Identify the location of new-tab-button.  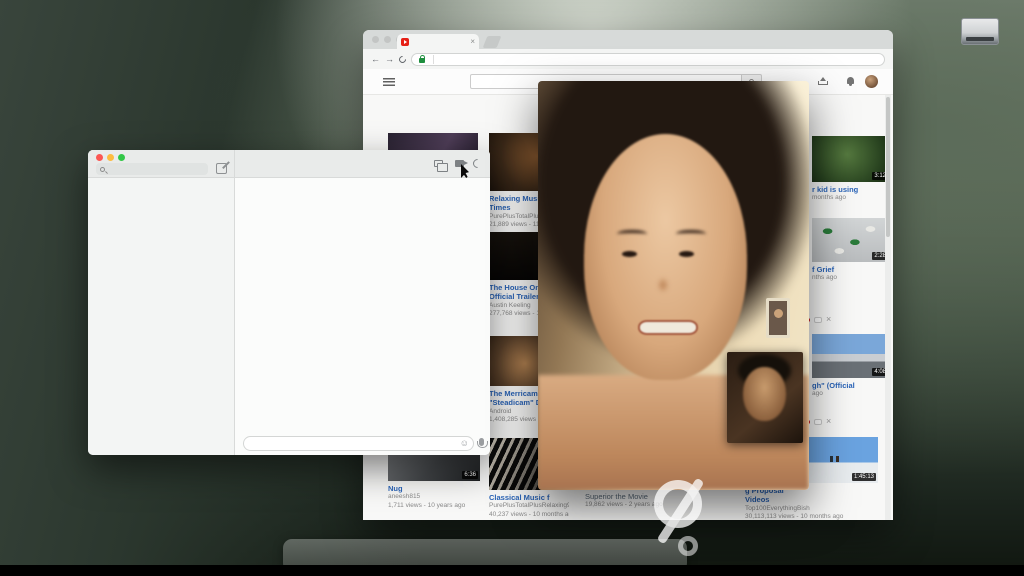
(492, 42).